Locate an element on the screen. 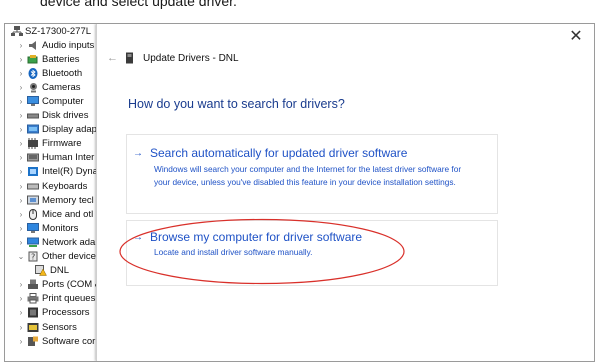 Image resolution: width=595 pixels, height=362 pixels. tree-item-firmware: › Firmware is located at coordinates (51, 144).